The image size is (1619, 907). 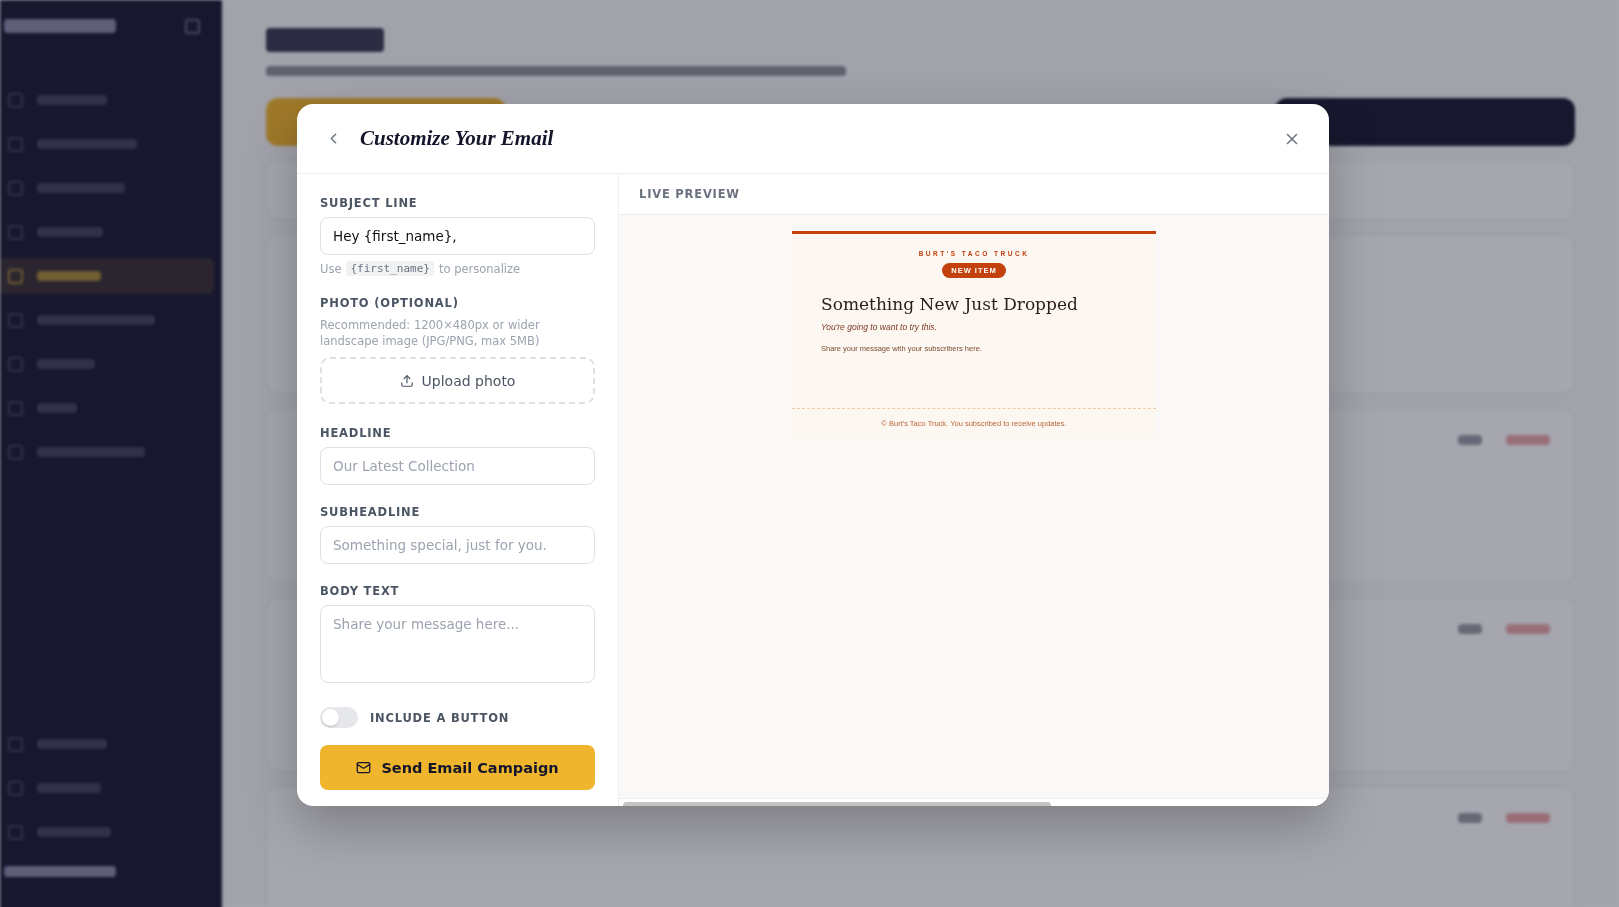 I want to click on field-label: SUBJECT LINE, so click(x=369, y=203).